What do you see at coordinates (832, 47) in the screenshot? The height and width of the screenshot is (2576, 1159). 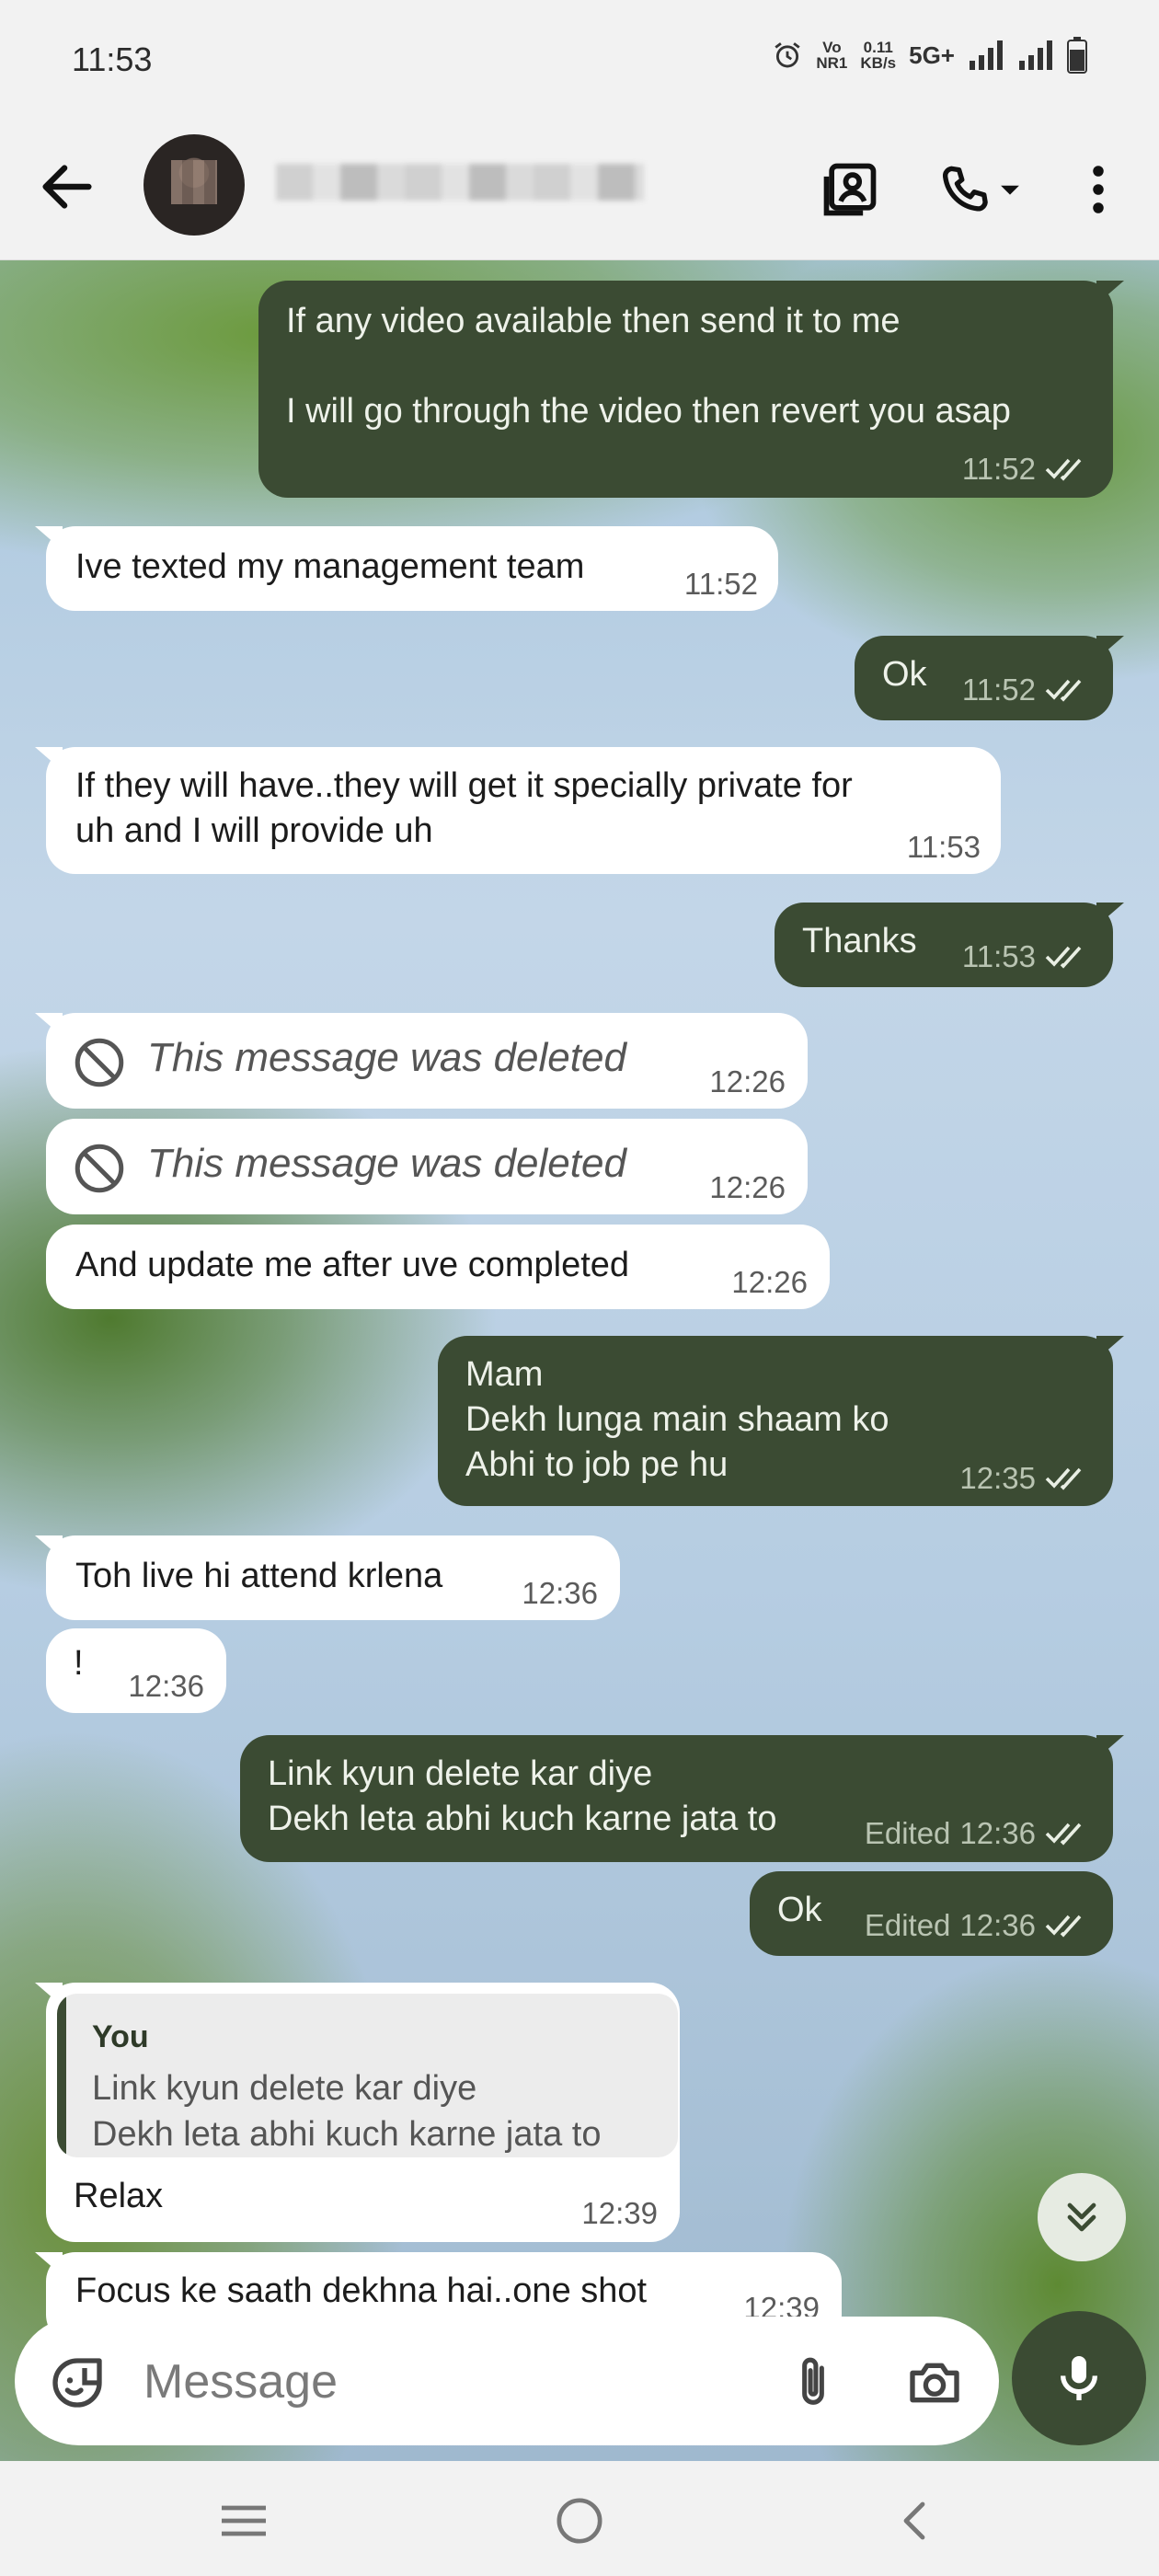 I see `volte-top: Vo` at bounding box center [832, 47].